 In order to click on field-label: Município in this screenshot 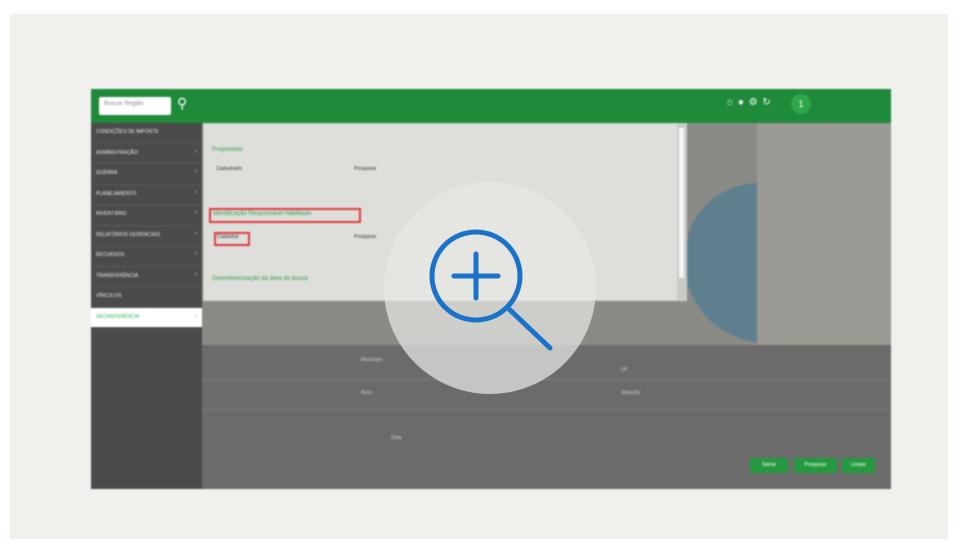, I will do `click(372, 360)`.